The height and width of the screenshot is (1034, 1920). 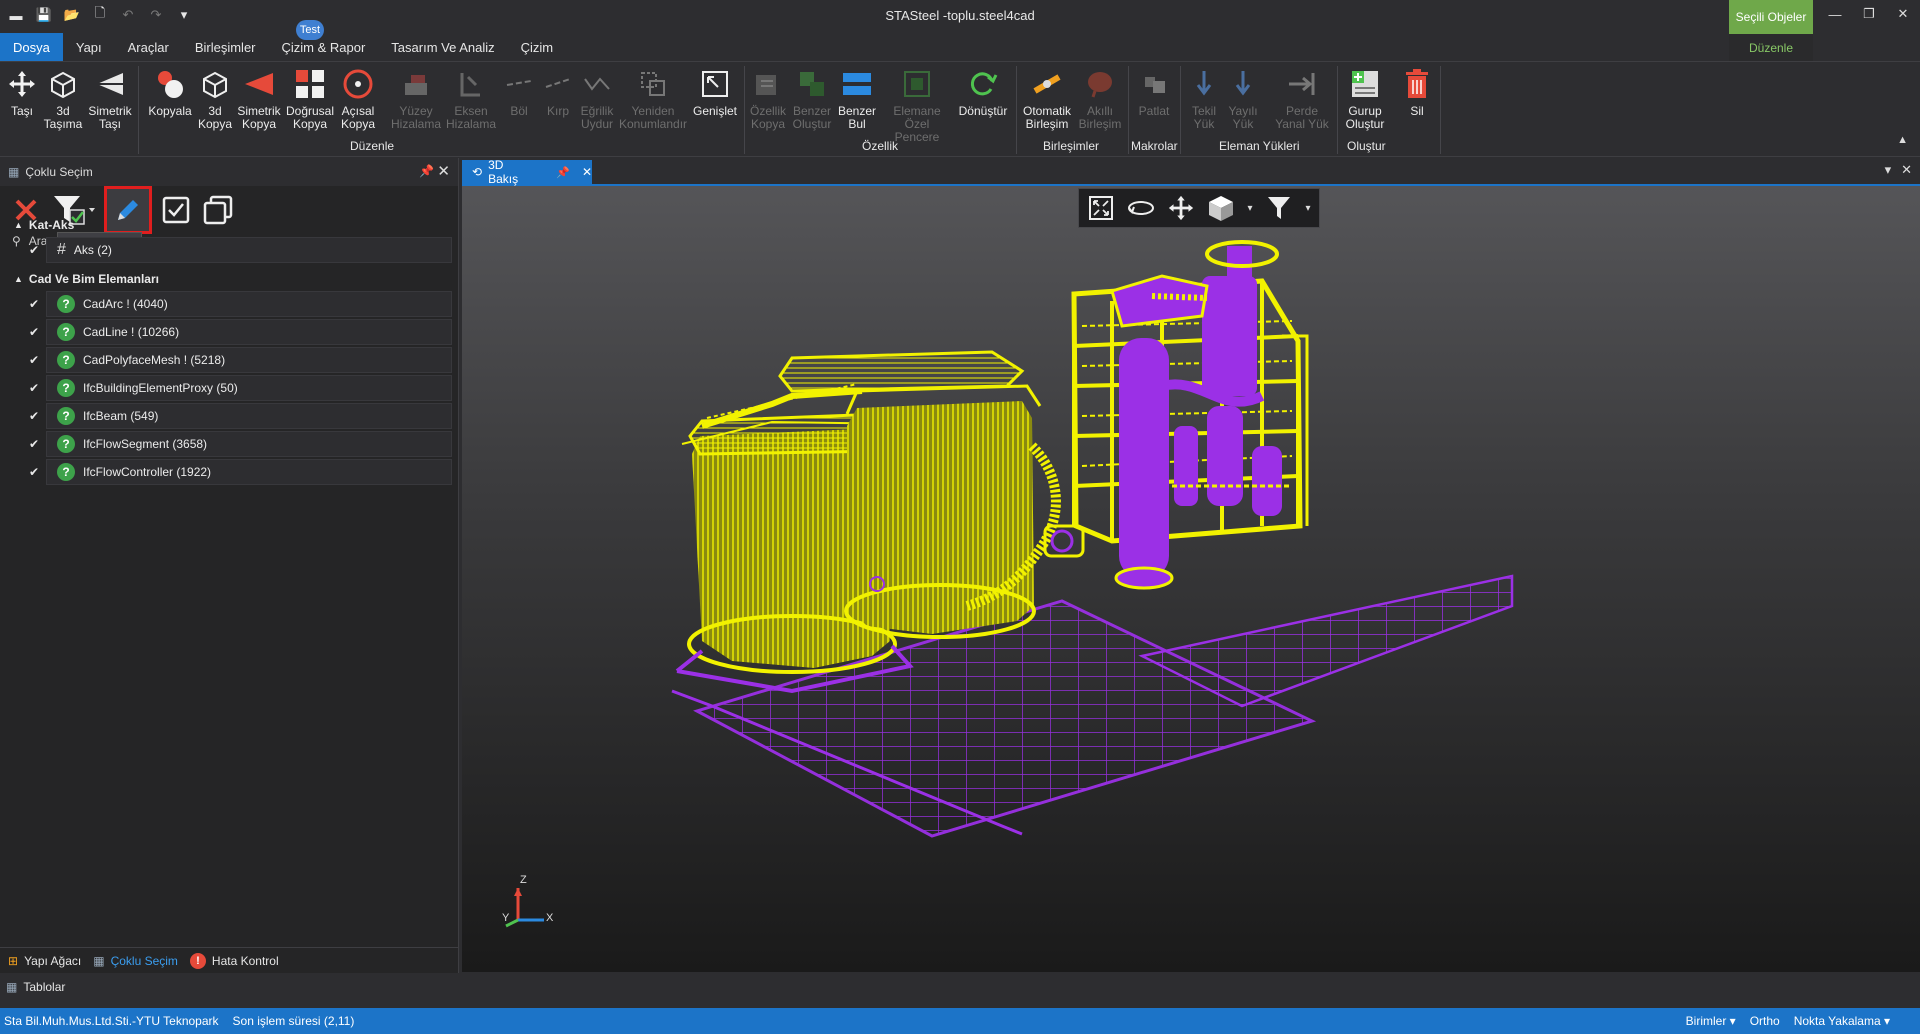 I want to click on close-document-icon: ✕, so click(x=1906, y=170).